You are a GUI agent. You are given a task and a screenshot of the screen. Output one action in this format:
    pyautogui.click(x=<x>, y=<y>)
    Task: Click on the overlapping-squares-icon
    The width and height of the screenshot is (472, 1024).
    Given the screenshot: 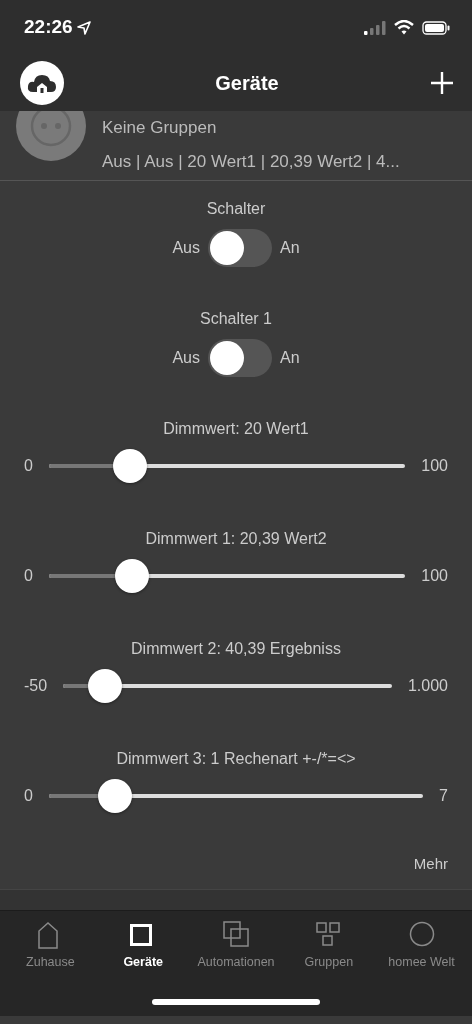 What is the action you would take?
    pyautogui.click(x=236, y=934)
    